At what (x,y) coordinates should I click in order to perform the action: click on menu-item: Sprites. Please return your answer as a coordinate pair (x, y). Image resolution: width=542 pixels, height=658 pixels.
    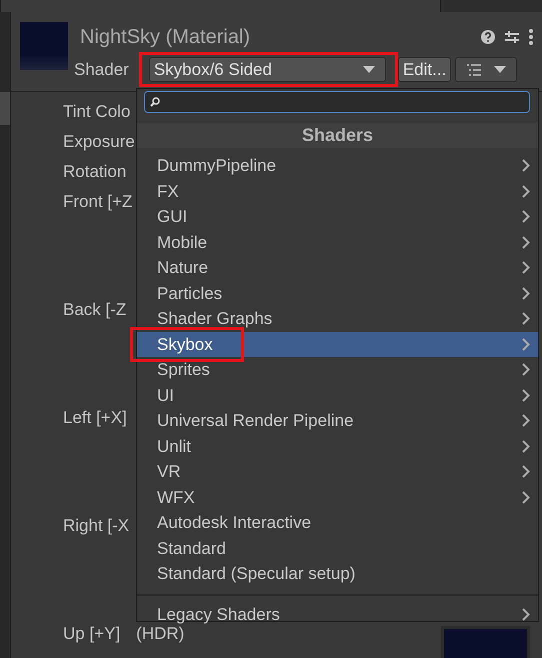
    Looking at the image, I should click on (337, 369).